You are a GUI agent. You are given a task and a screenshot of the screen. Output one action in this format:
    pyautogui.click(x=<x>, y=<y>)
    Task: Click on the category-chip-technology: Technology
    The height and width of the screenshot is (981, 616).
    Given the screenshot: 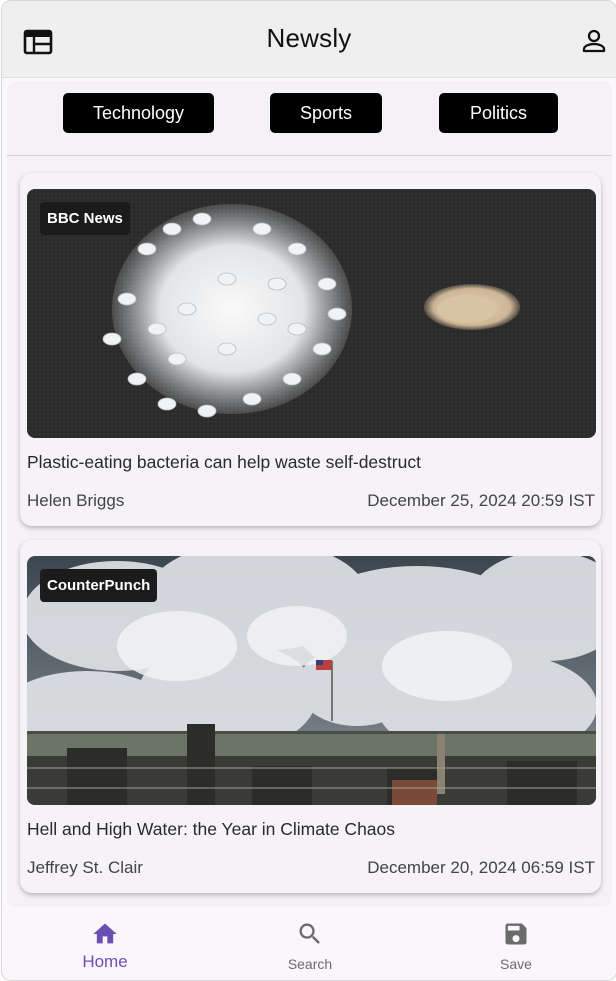 What is the action you would take?
    pyautogui.click(x=138, y=113)
    